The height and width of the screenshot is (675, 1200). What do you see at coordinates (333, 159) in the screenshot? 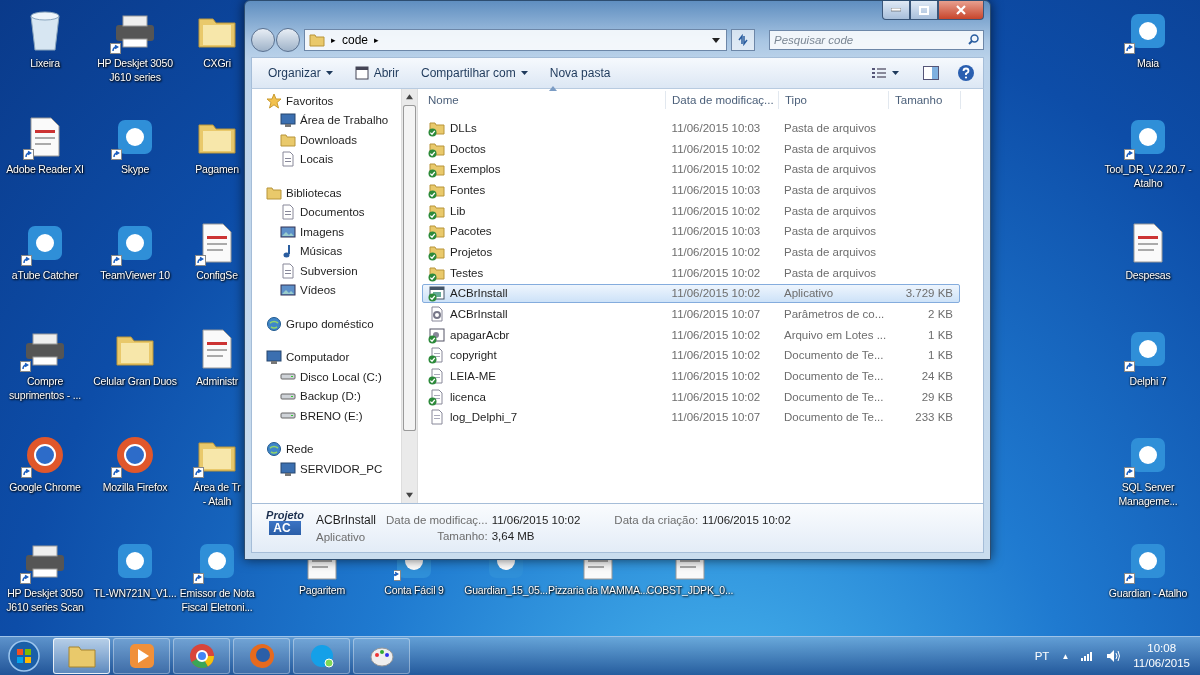
I see `nav-item: Locais` at bounding box center [333, 159].